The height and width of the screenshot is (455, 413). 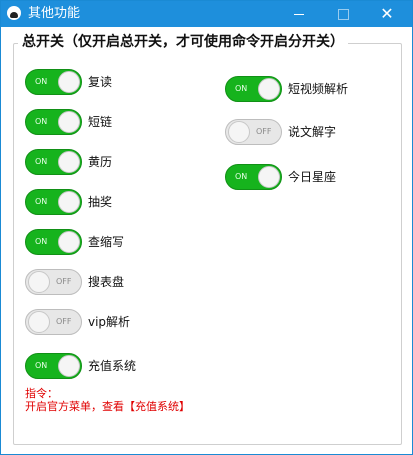 What do you see at coordinates (53, 202) in the screenshot?
I see `lottery-toggle: ON` at bounding box center [53, 202].